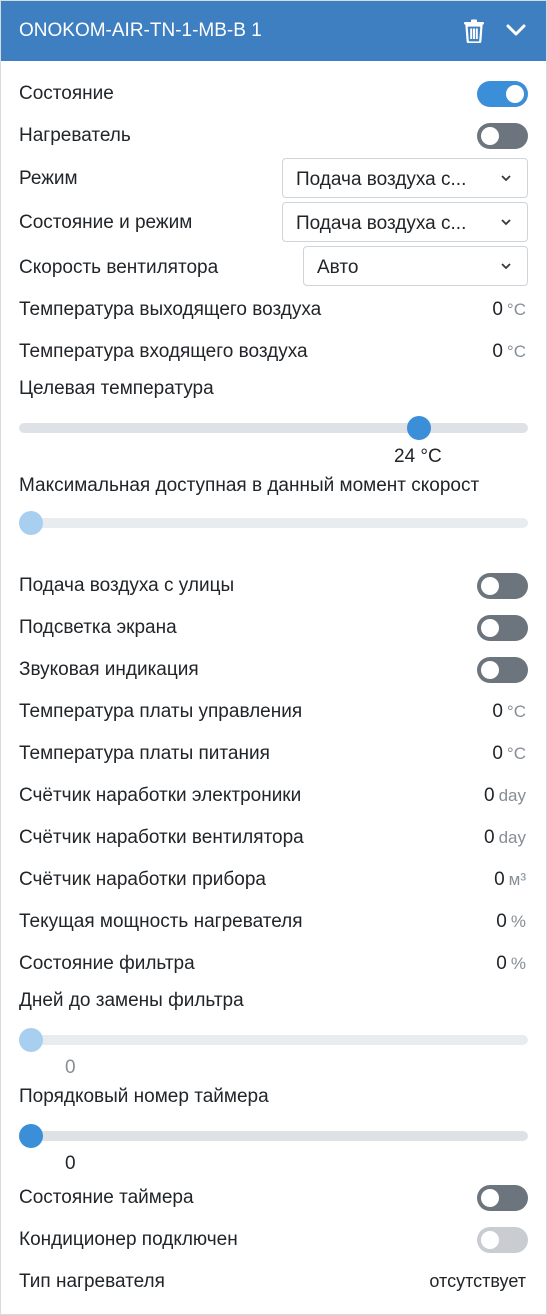 This screenshot has height=1315, width=547. Describe the element at coordinates (509, 711) in the screenshot. I see `ctrl-board-temp-value: 0 °C` at that location.